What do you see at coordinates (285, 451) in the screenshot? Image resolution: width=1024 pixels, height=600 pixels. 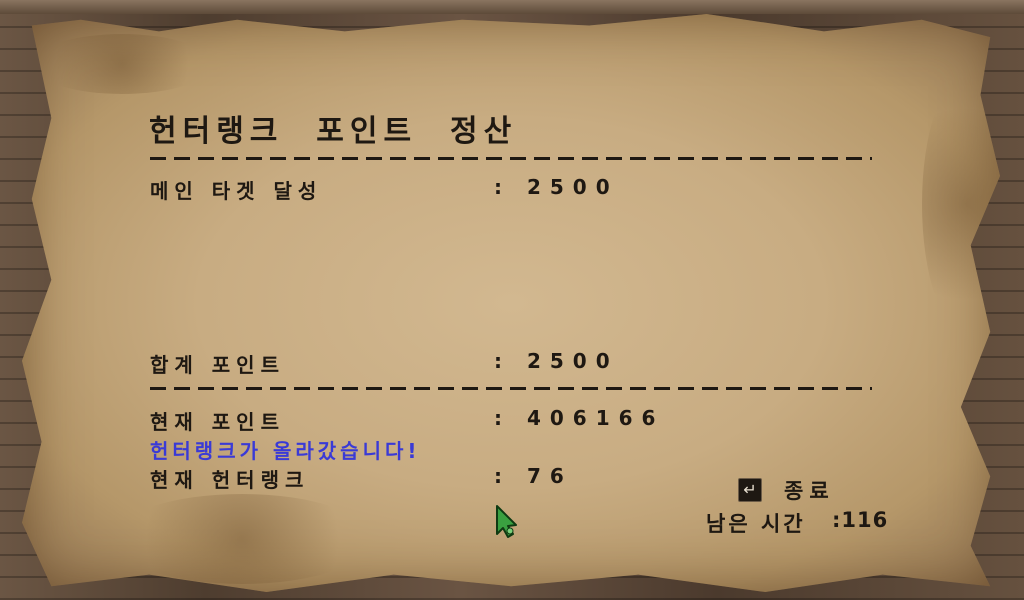 I see `rank-up-message: 헌터랭크가 올라갔습니다!` at bounding box center [285, 451].